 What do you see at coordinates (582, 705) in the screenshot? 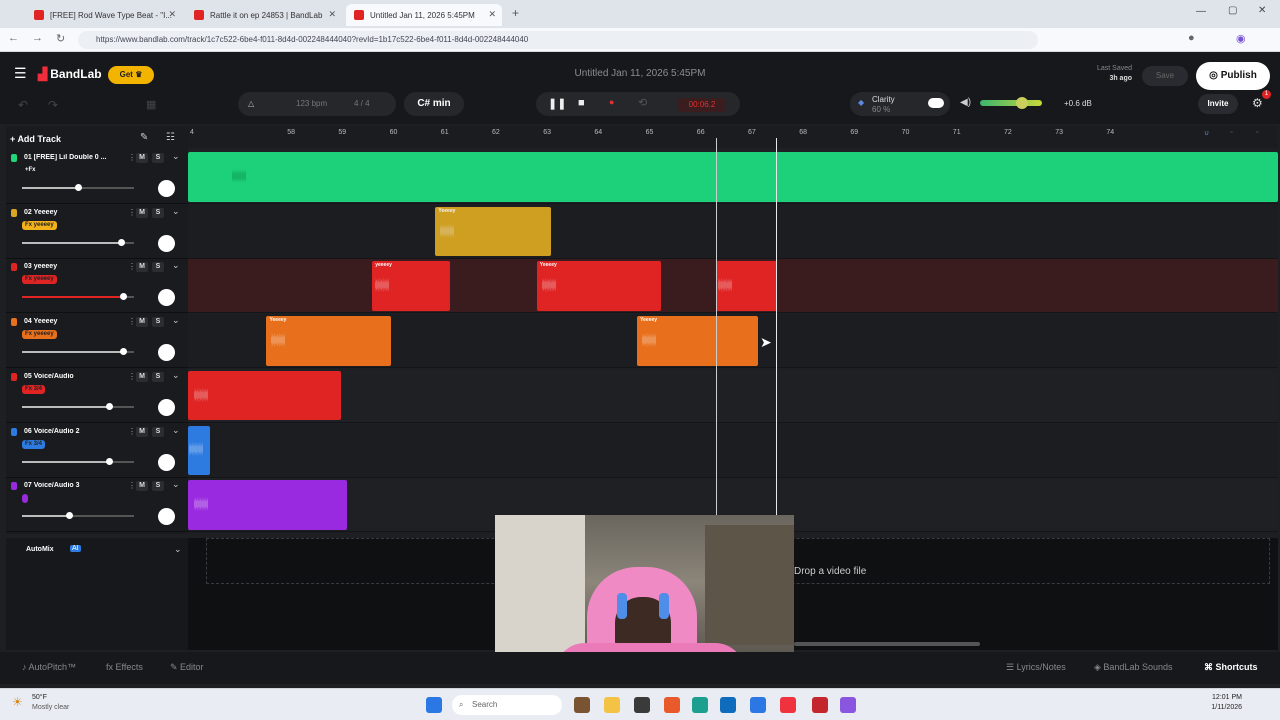
I see `taskview-icon` at bounding box center [582, 705].